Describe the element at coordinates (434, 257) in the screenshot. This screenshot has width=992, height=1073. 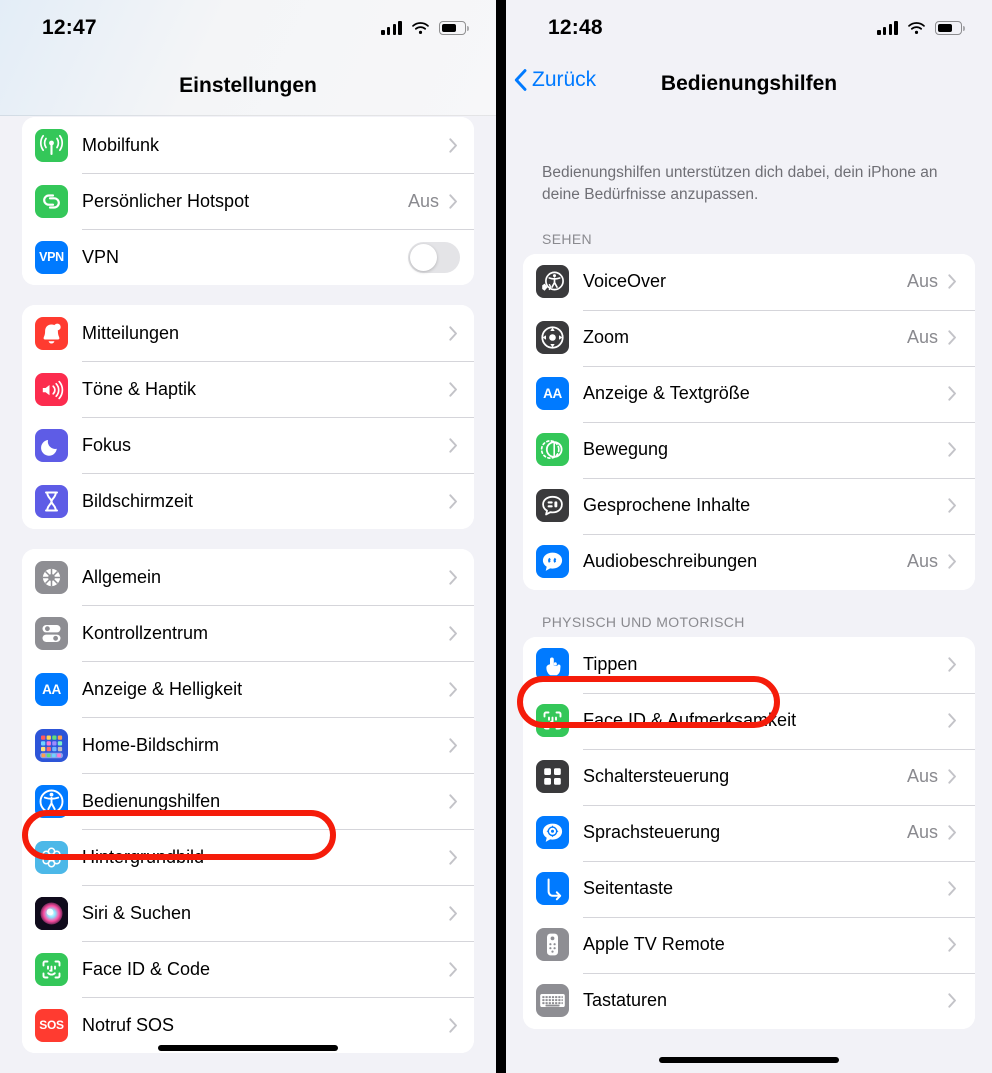
I see `vpn-toggle` at that location.